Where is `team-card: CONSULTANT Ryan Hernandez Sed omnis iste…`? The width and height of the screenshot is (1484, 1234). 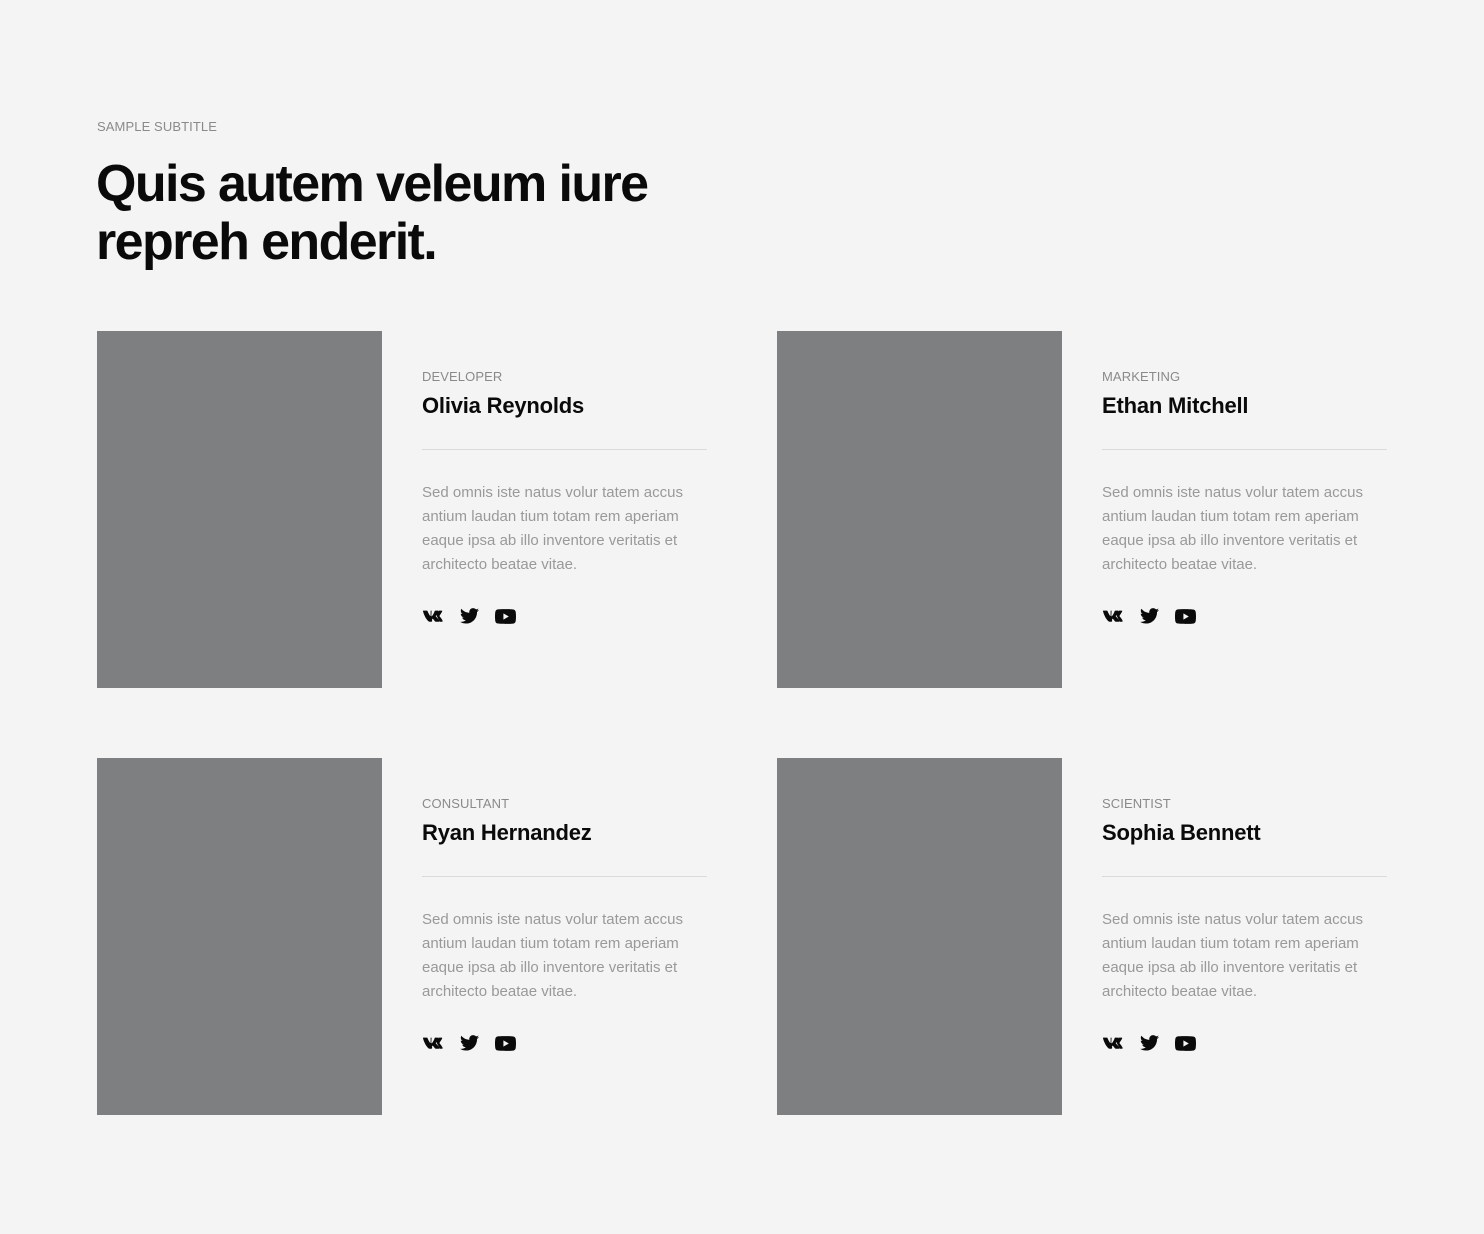
team-card: CONSULTANT Ryan Hernandez Sed omnis iste… is located at coordinates (402, 936).